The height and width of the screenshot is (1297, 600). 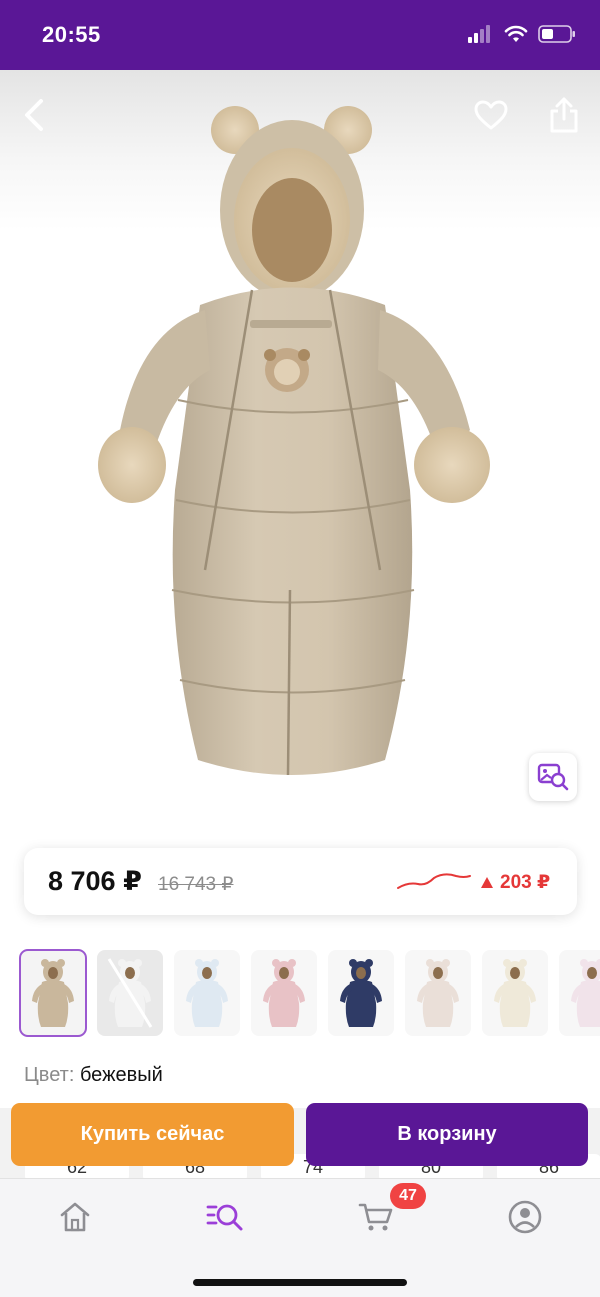 I want to click on home-icon, so click(x=75, y=1217).